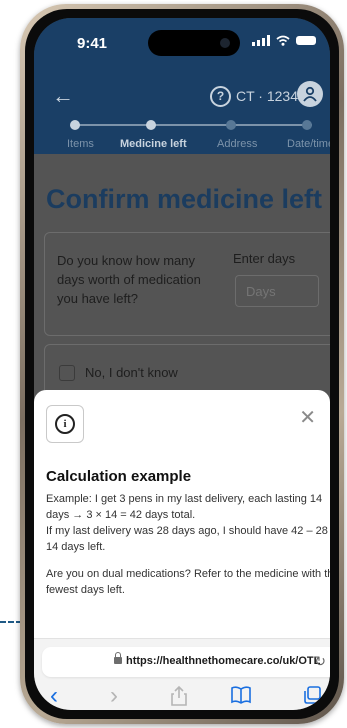 The height and width of the screenshot is (728, 347). I want to click on info-icon-box: i, so click(65, 424).